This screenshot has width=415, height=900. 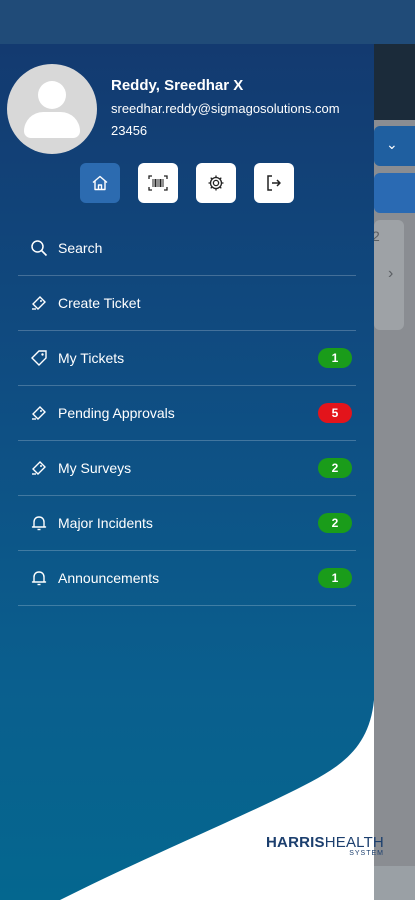 What do you see at coordinates (116, 413) in the screenshot?
I see `menu-item-label: Pending Approvals` at bounding box center [116, 413].